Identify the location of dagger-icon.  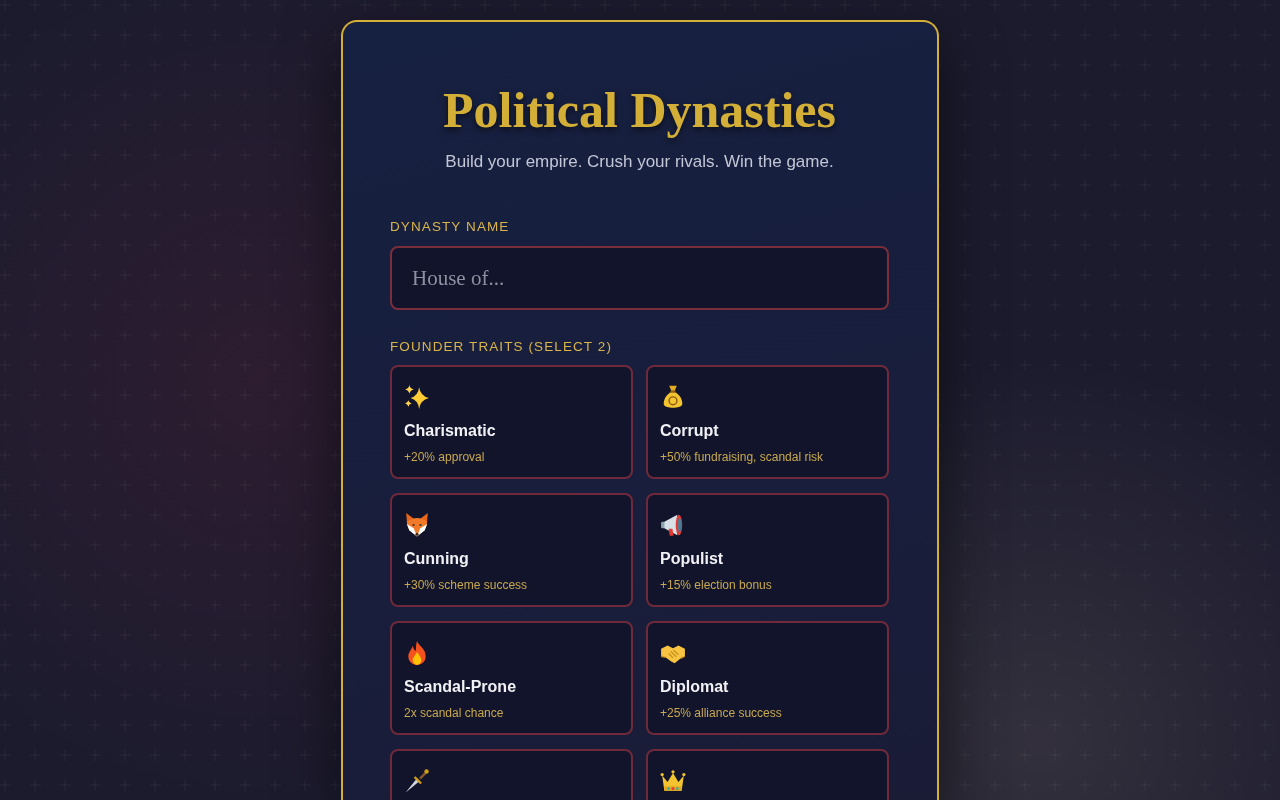
(417, 781).